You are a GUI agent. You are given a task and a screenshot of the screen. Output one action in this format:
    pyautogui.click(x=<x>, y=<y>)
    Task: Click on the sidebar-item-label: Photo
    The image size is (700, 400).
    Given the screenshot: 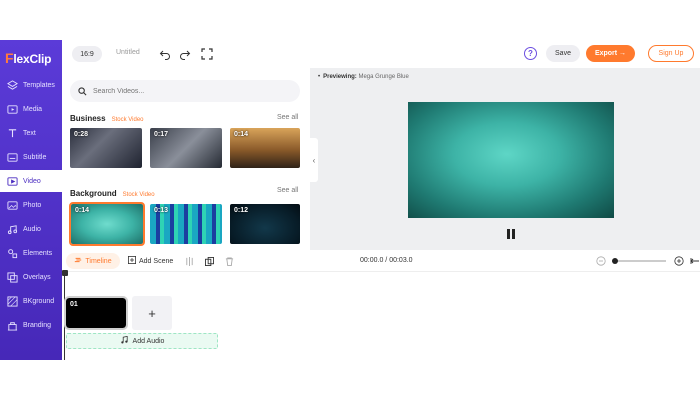 What is the action you would take?
    pyautogui.click(x=32, y=205)
    